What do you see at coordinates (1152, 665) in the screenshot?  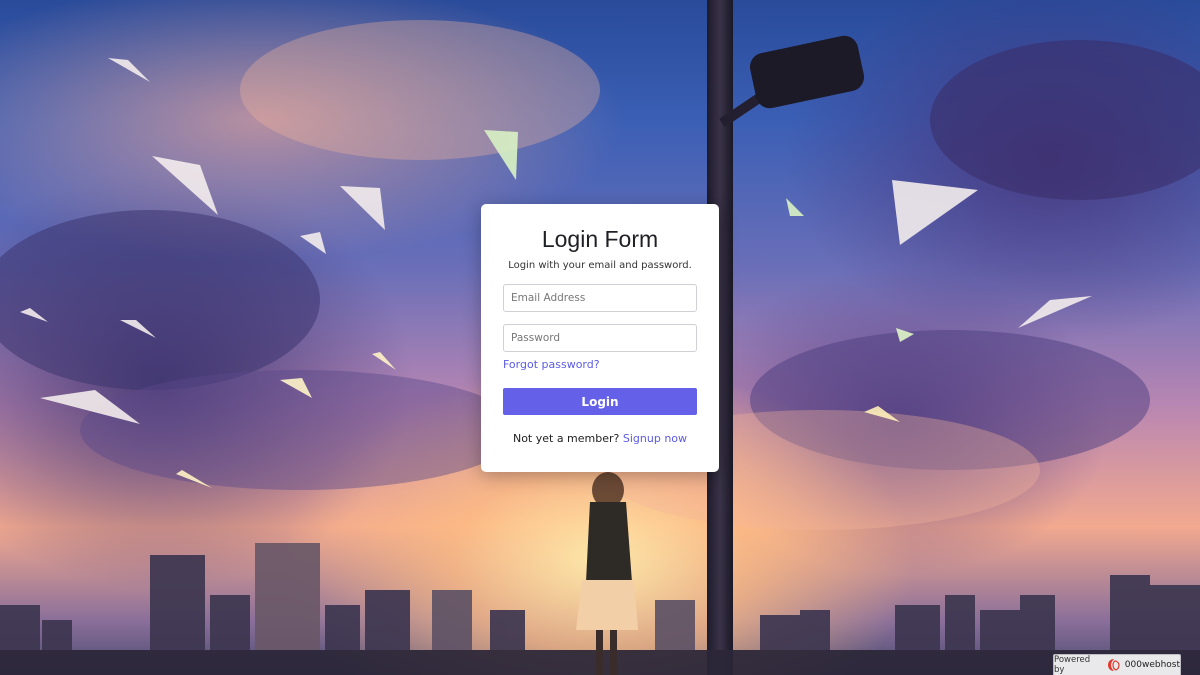 I see `brand-name: 000webhost` at bounding box center [1152, 665].